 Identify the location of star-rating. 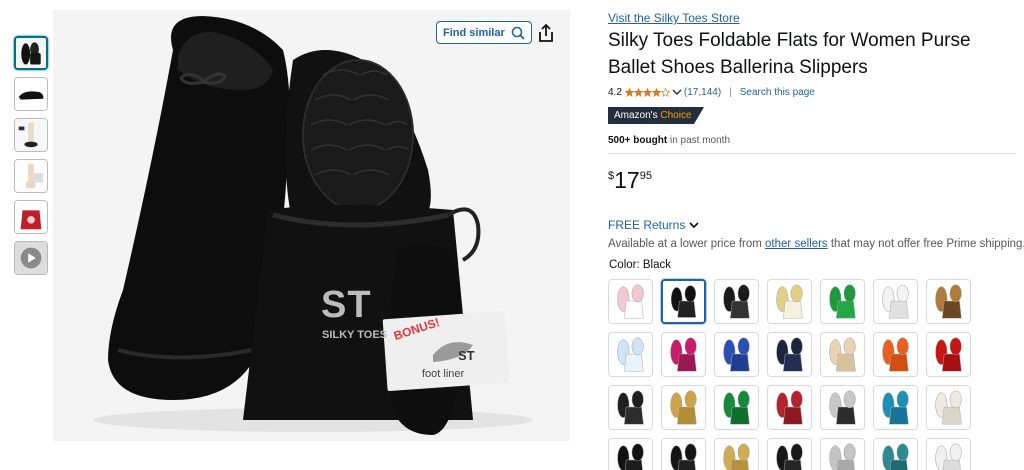
(647, 92).